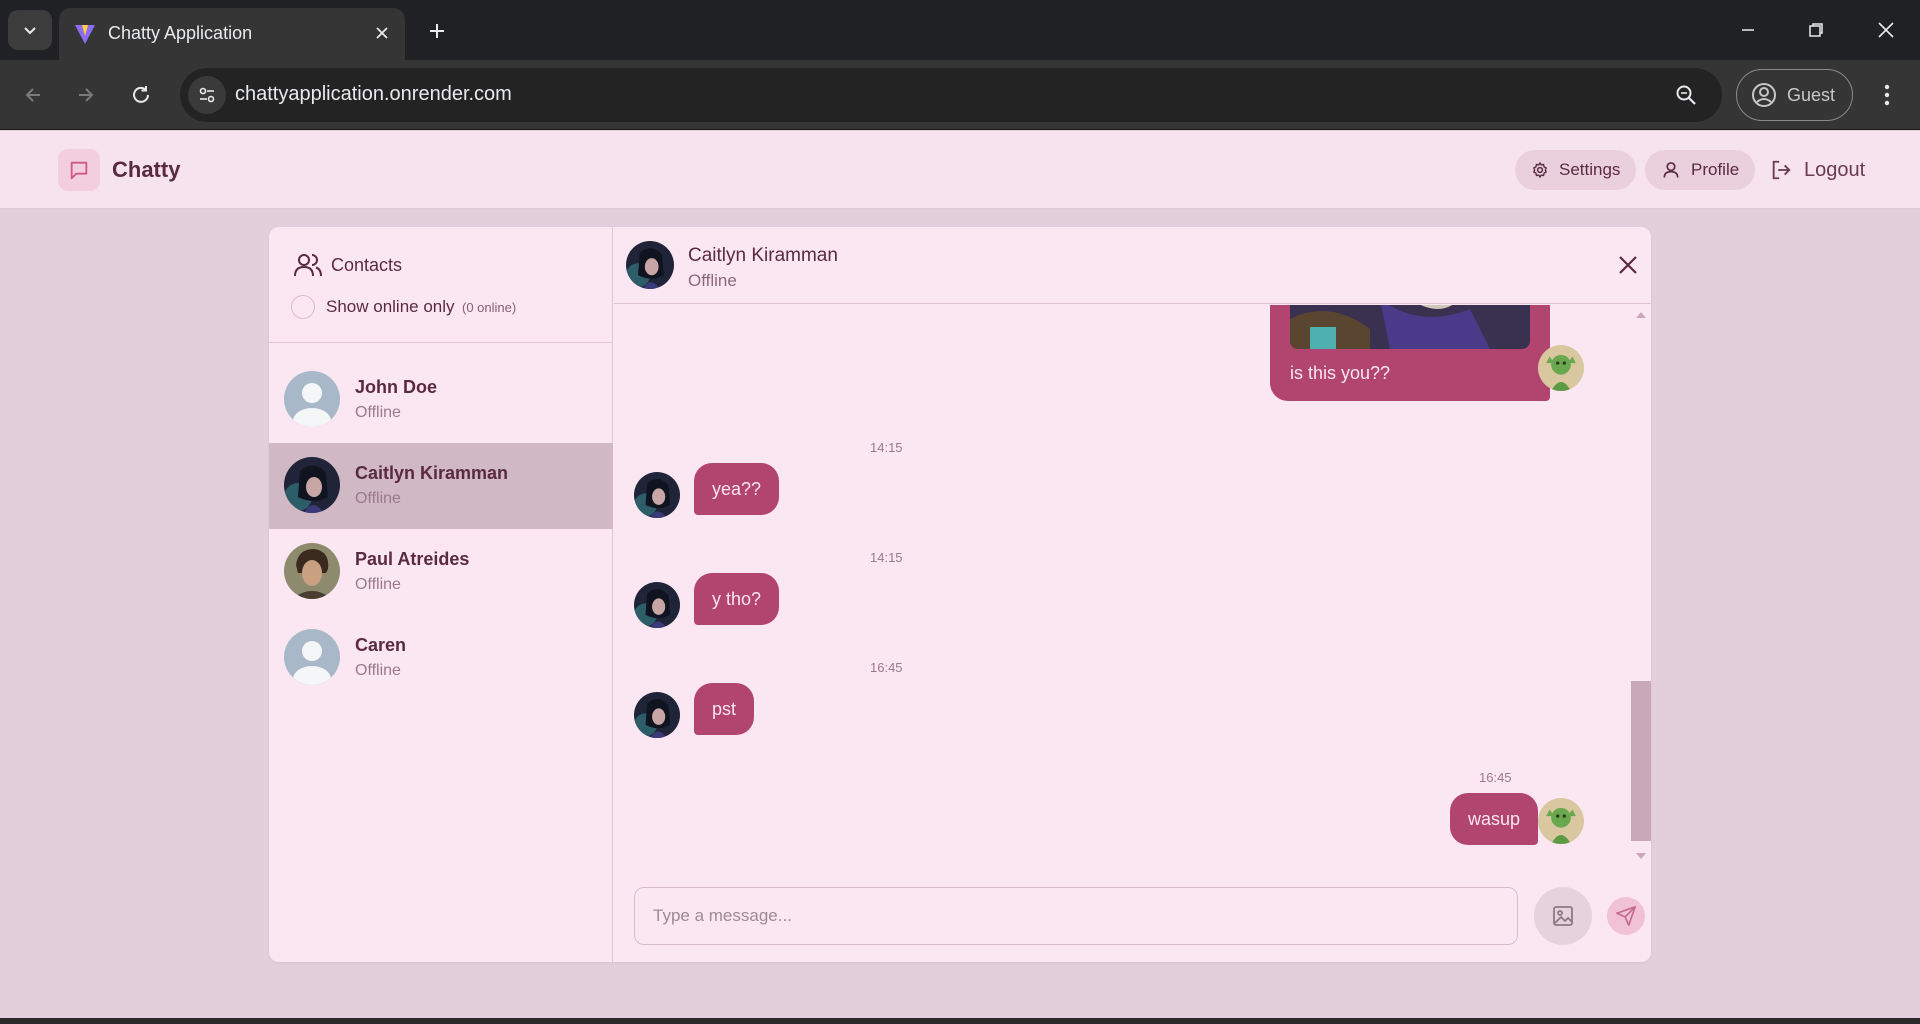 This screenshot has width=1920, height=1024. I want to click on restore-button, so click(1816, 30).